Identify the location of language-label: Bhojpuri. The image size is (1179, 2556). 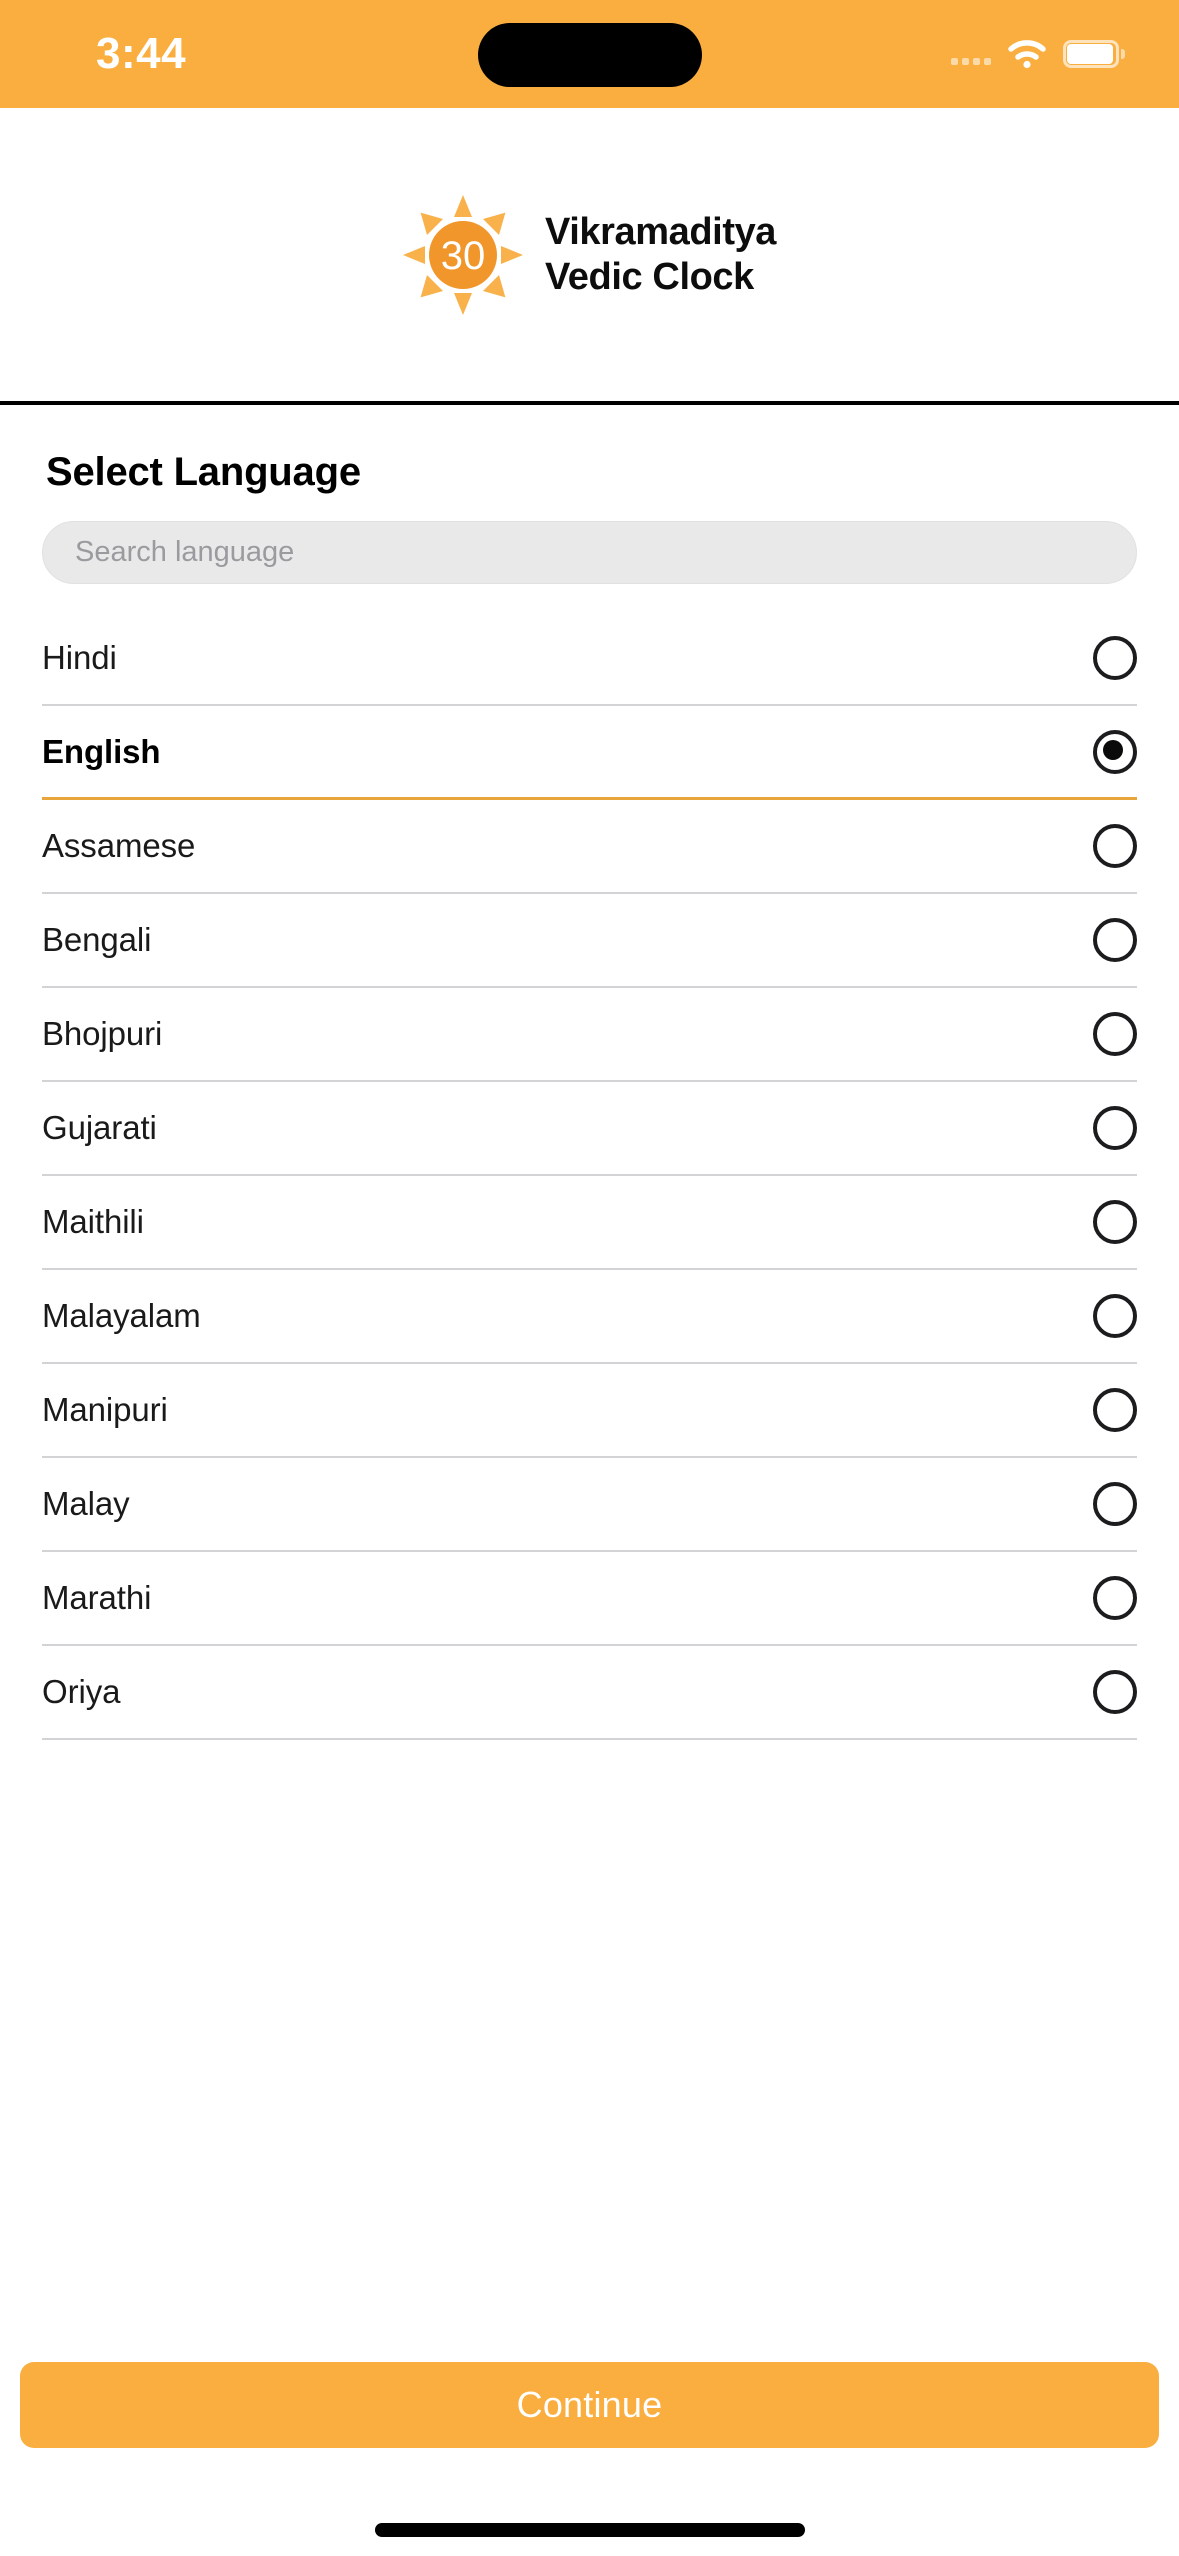
(102, 1033).